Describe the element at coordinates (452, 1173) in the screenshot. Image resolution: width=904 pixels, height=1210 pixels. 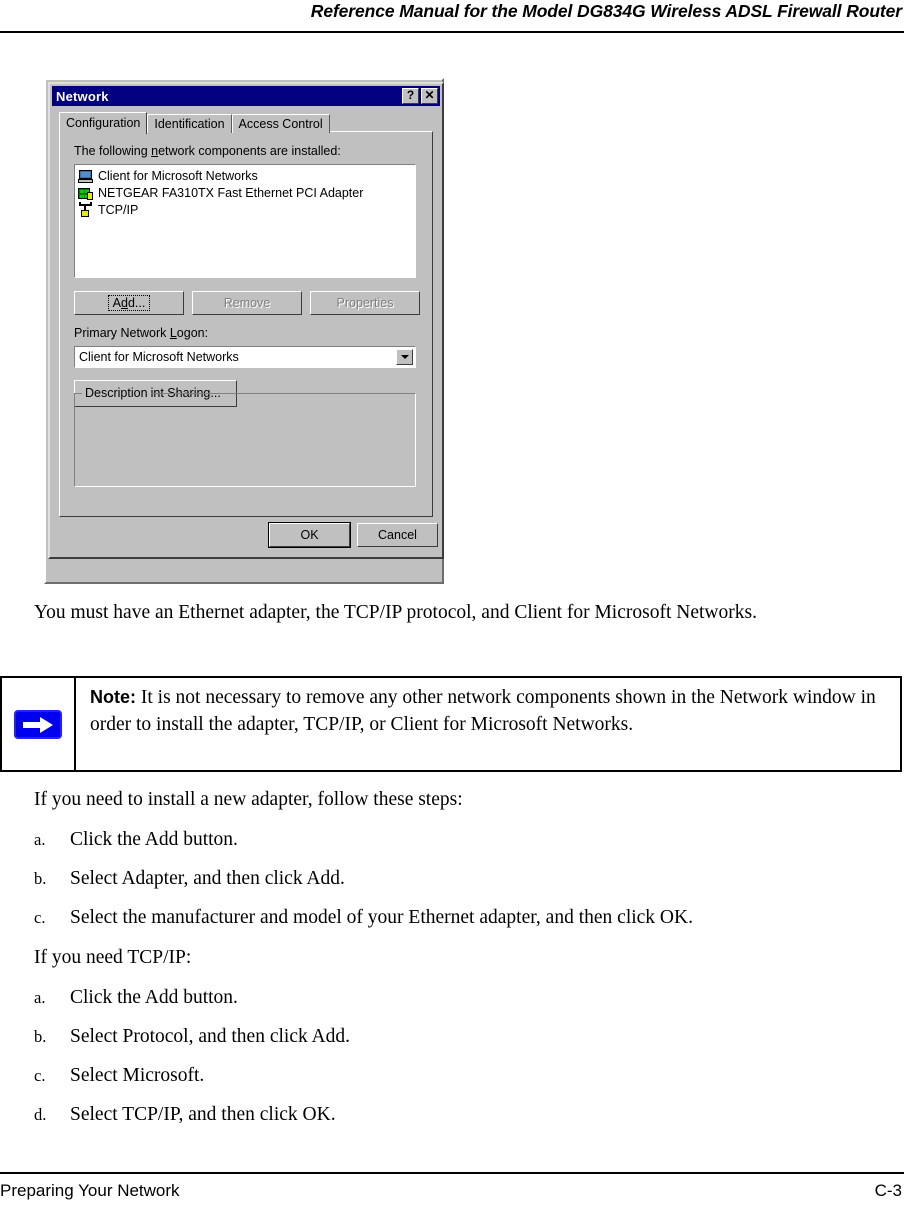
I see `footer-rule` at that location.